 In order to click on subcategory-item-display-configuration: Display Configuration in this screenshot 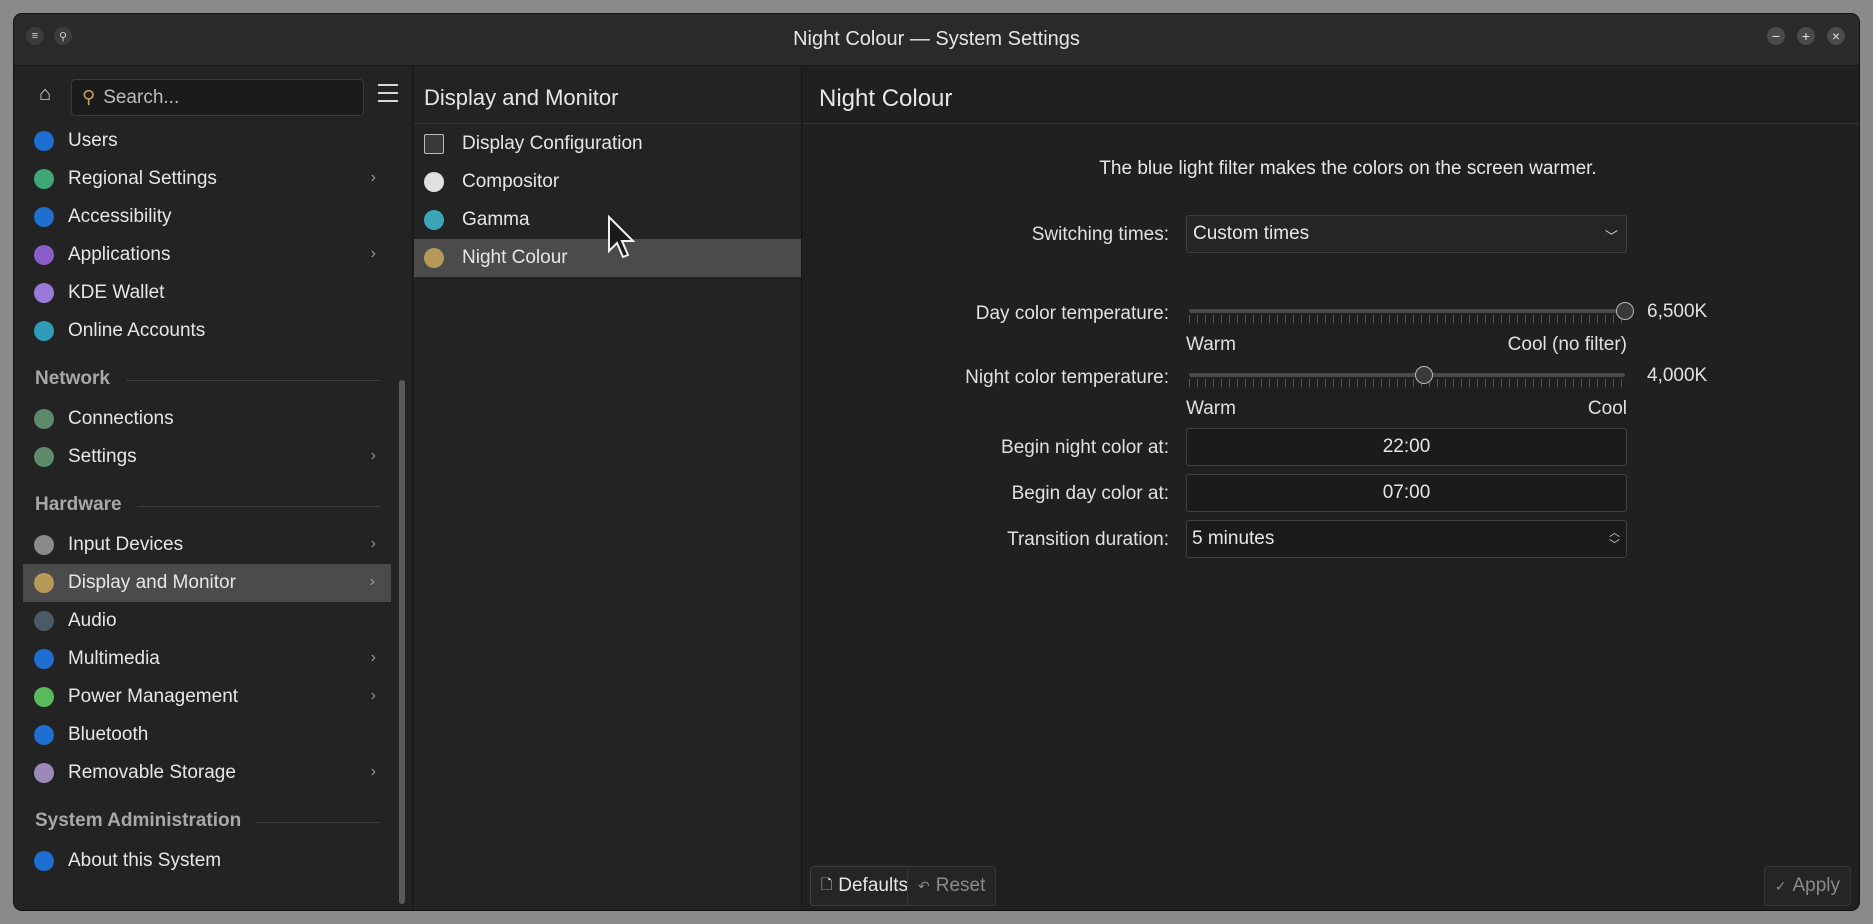, I will do `click(607, 144)`.